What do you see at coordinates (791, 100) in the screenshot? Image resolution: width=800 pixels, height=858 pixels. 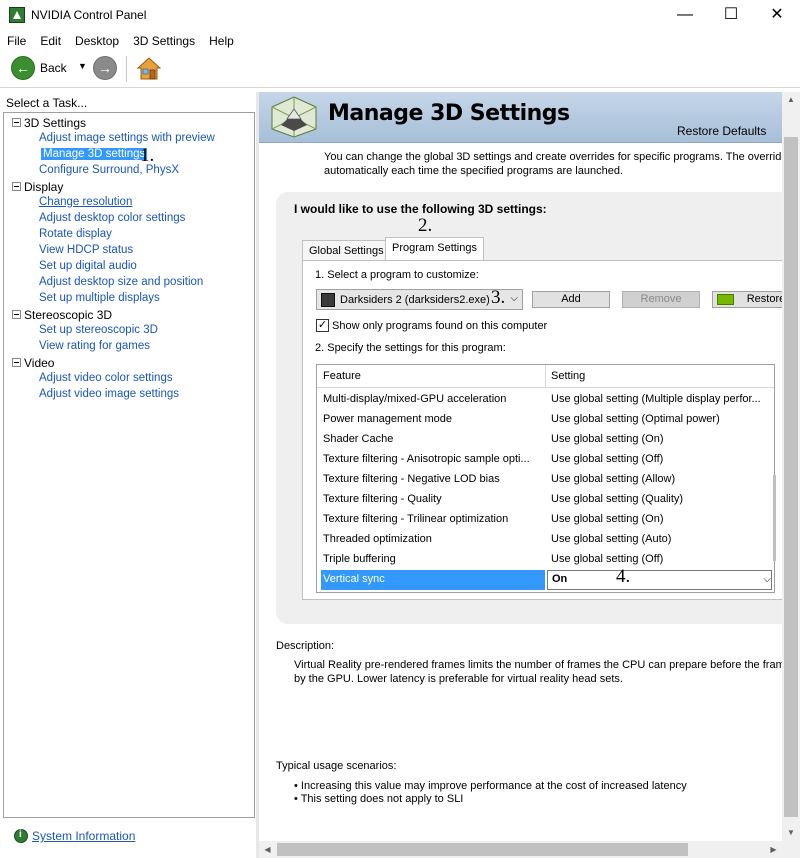 I see `scroll-up-arrow-icon: ▲` at bounding box center [791, 100].